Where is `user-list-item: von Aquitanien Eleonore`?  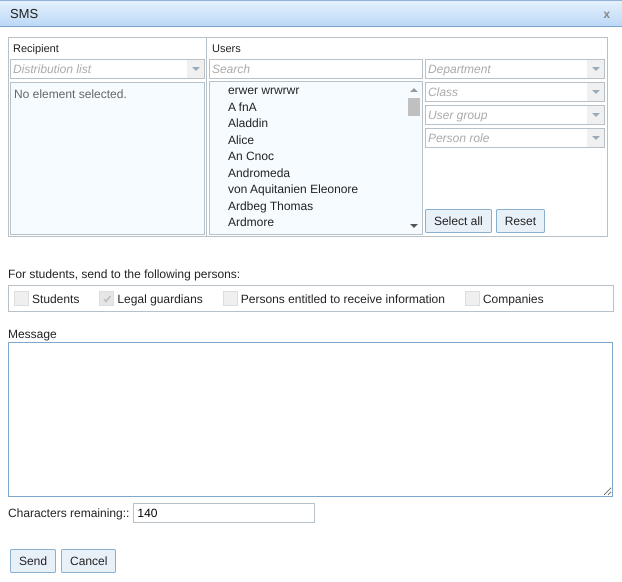
user-list-item: von Aquitanien Eleonore is located at coordinates (317, 189).